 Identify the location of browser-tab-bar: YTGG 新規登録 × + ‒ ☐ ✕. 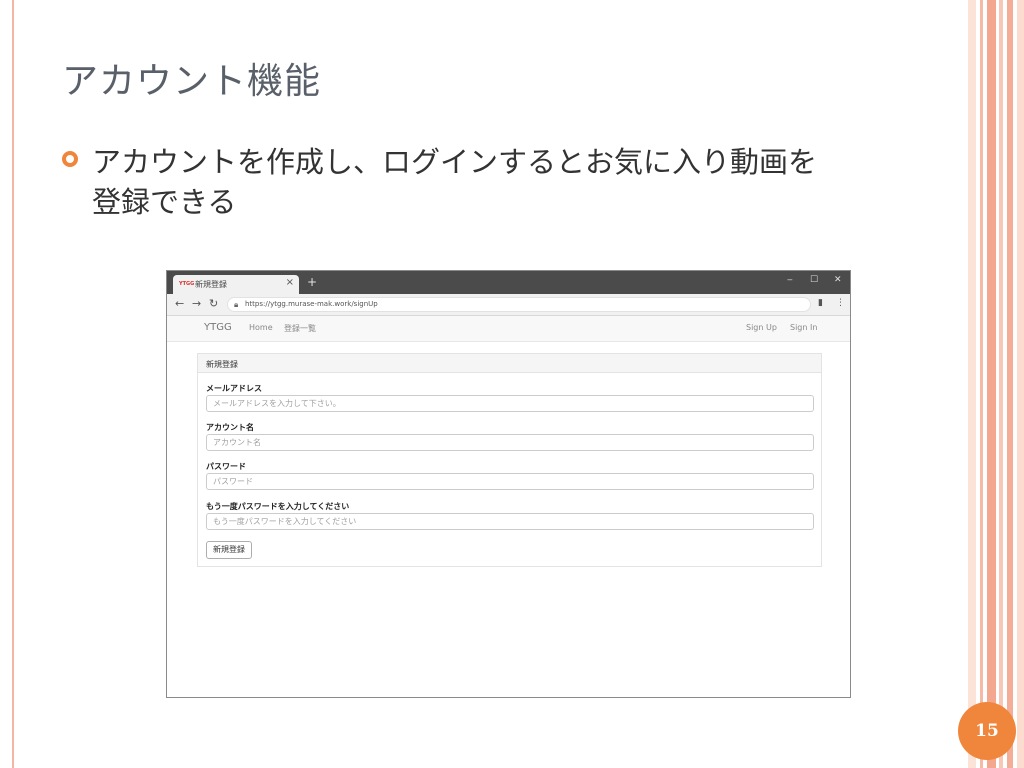
(508, 282).